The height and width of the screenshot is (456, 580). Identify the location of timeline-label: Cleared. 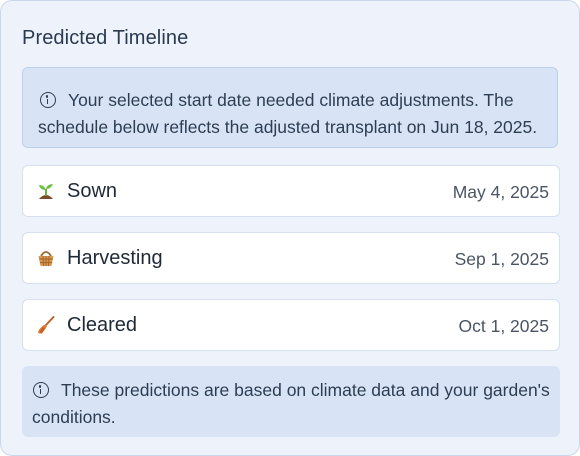
(102, 325).